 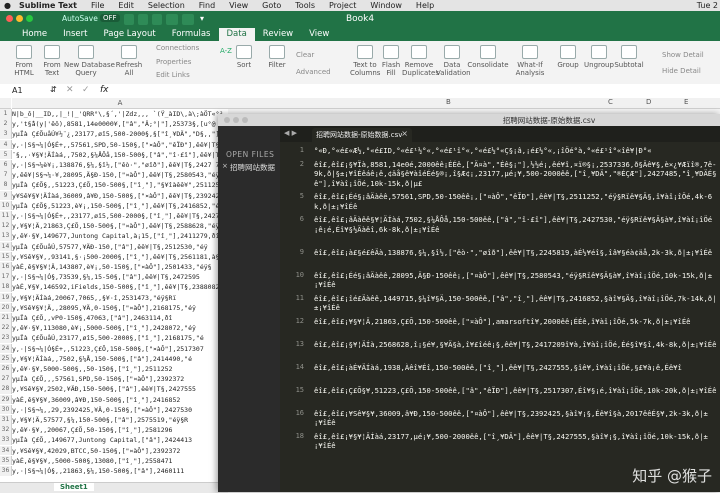 I want to click on row-header: 32, so click(x=6, y=430).